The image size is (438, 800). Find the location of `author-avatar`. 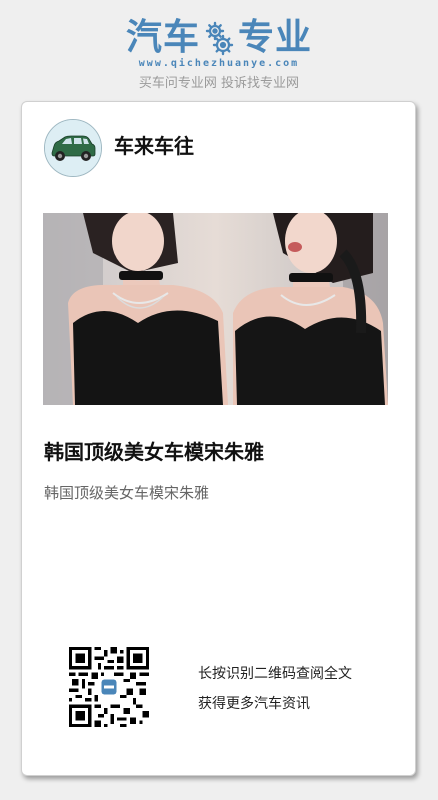

author-avatar is located at coordinates (73, 148).